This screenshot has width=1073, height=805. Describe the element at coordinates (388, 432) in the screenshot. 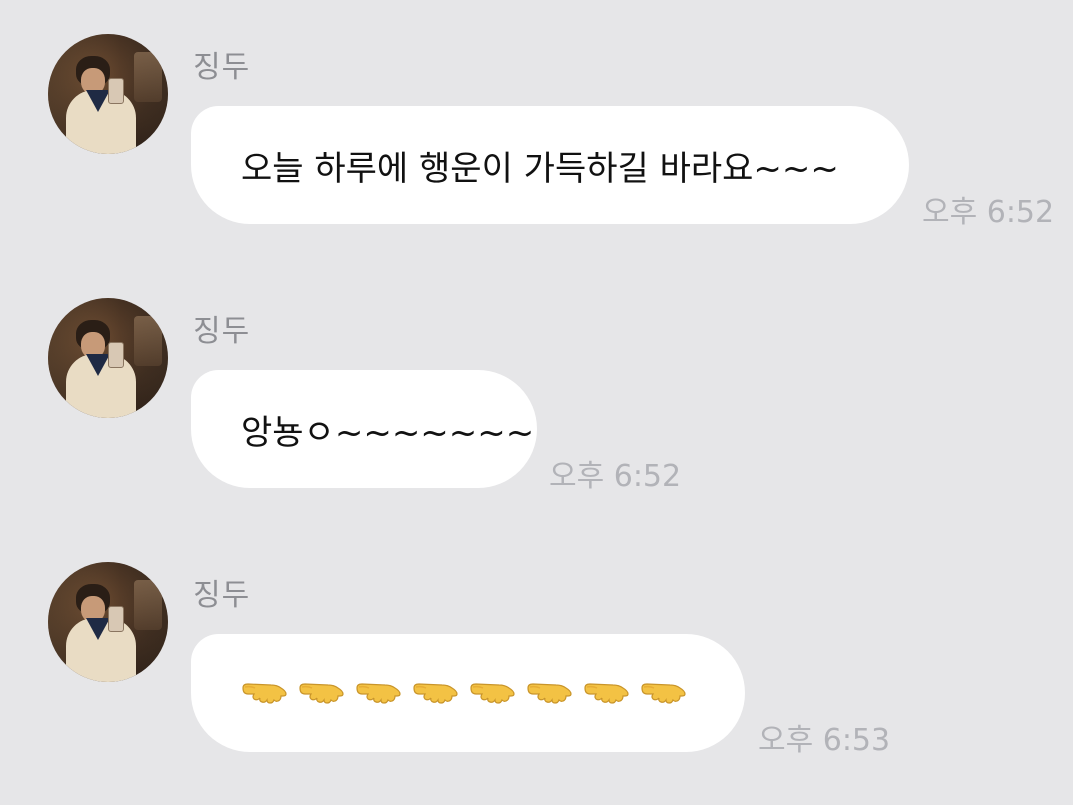

I see `message-text: 앙뇽ㅇ~~~~~~~` at that location.